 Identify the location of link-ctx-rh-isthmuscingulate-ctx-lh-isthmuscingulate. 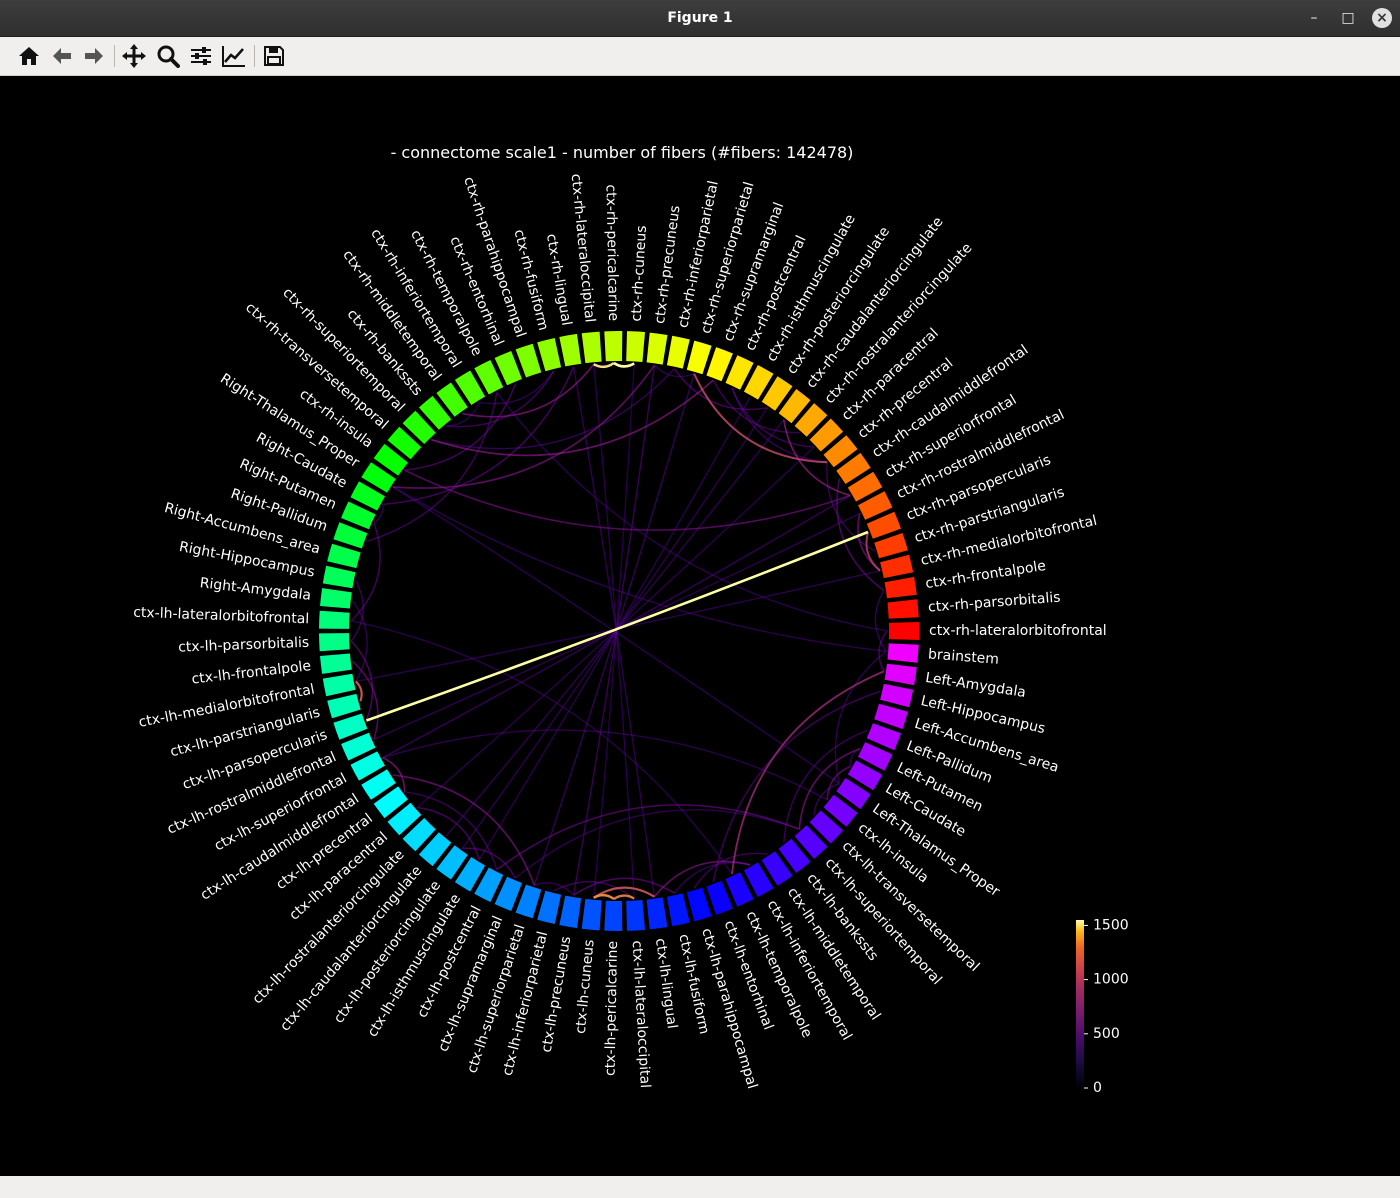
(614, 628).